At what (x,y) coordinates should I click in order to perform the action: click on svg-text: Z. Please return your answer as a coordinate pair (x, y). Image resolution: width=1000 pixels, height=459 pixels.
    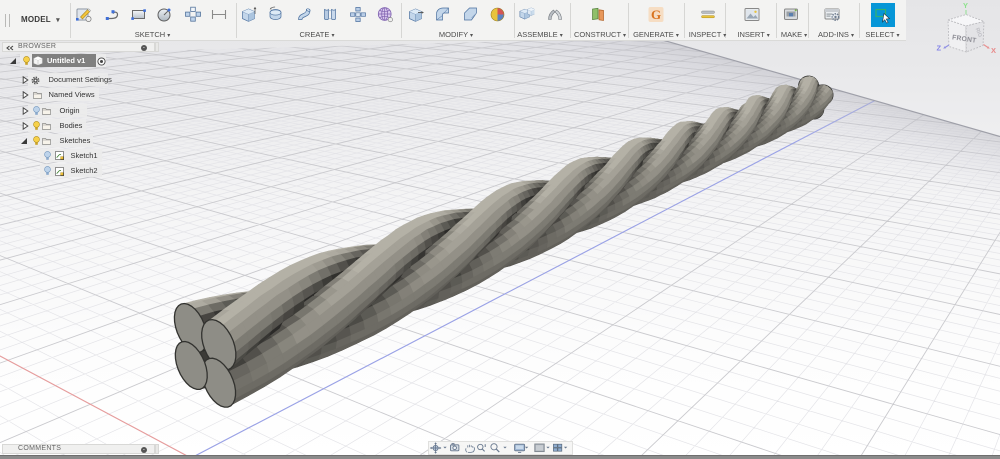
    Looking at the image, I should click on (939, 48).